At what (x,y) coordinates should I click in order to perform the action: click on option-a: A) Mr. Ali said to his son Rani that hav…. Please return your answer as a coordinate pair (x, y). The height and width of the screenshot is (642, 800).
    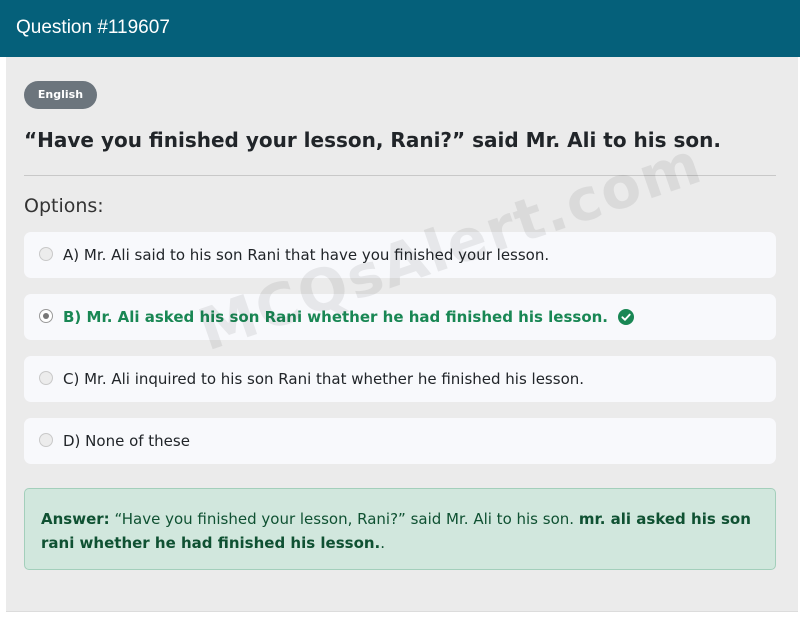
    Looking at the image, I should click on (400, 255).